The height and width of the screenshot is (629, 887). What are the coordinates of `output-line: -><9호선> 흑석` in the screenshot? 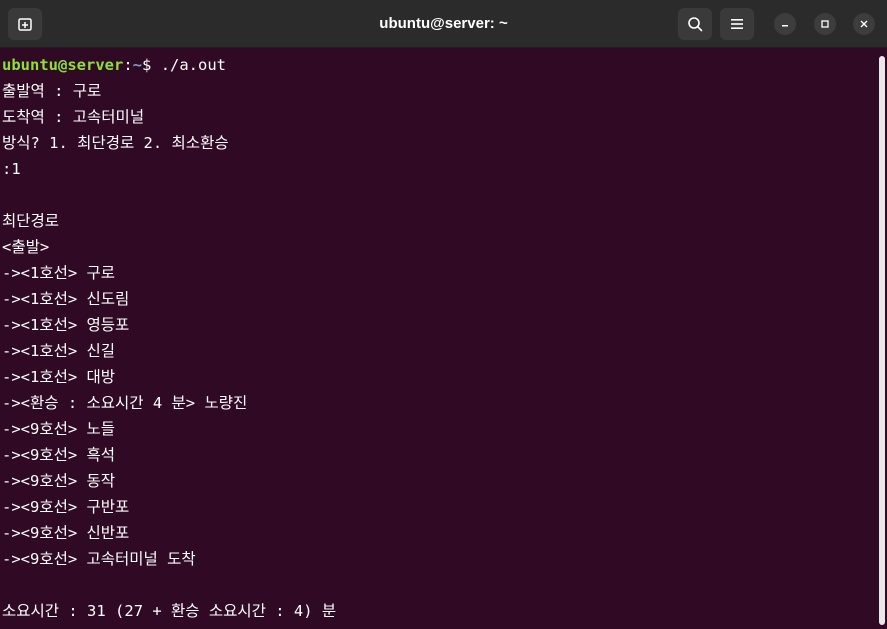 It's located at (59, 455).